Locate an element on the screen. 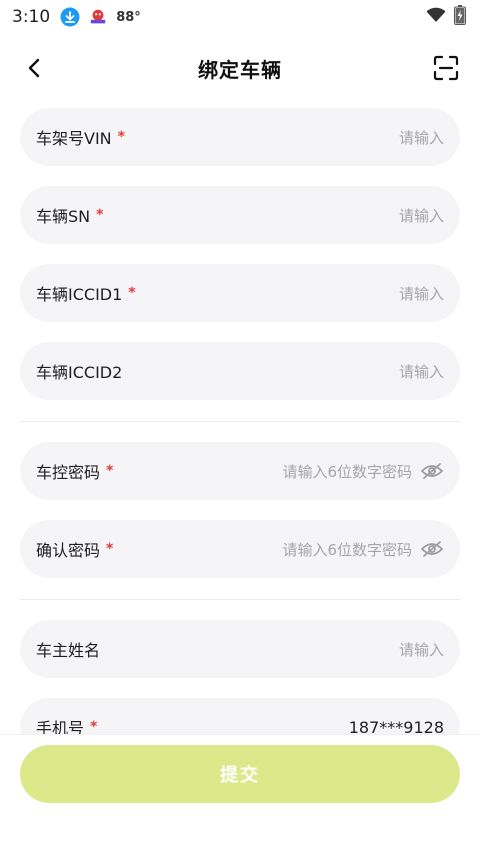 The image size is (480, 854). iccid1-input: 请输入 is located at coordinates (421, 293).